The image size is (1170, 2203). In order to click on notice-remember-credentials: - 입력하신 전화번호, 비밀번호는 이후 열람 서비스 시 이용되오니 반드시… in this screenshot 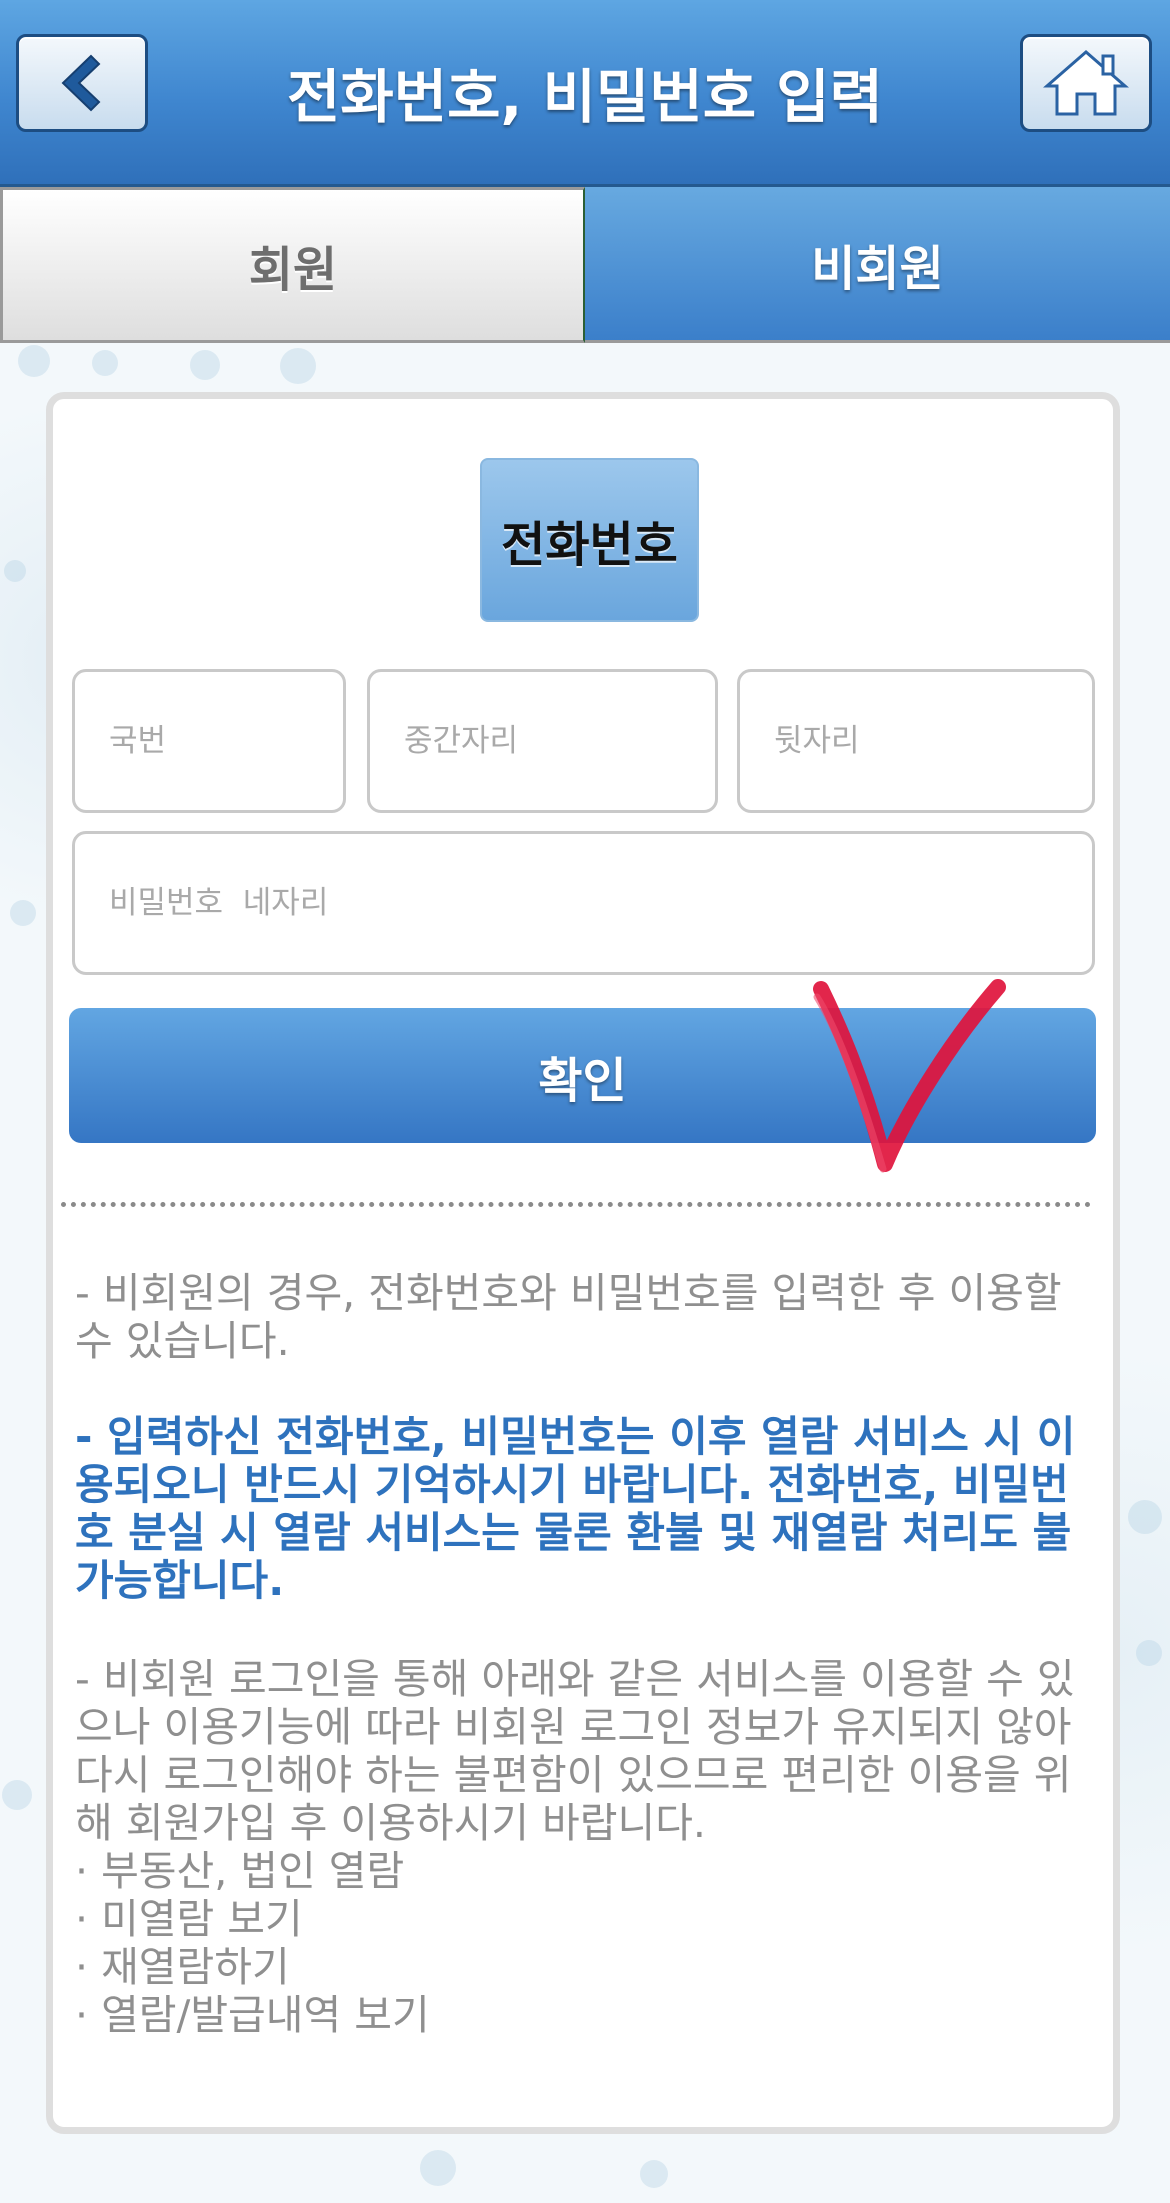, I will do `click(575, 1508)`.